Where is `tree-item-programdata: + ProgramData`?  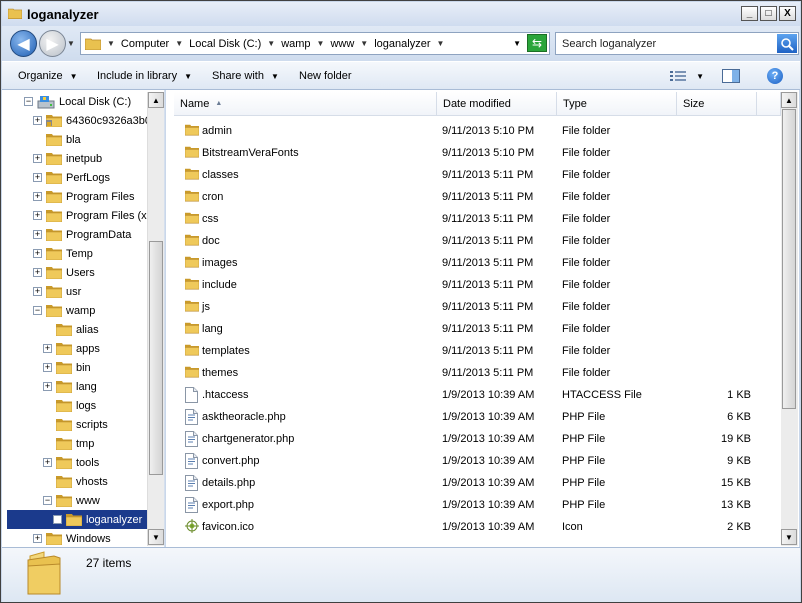
tree-item-programdata: + ProgramData is located at coordinates (82, 234).